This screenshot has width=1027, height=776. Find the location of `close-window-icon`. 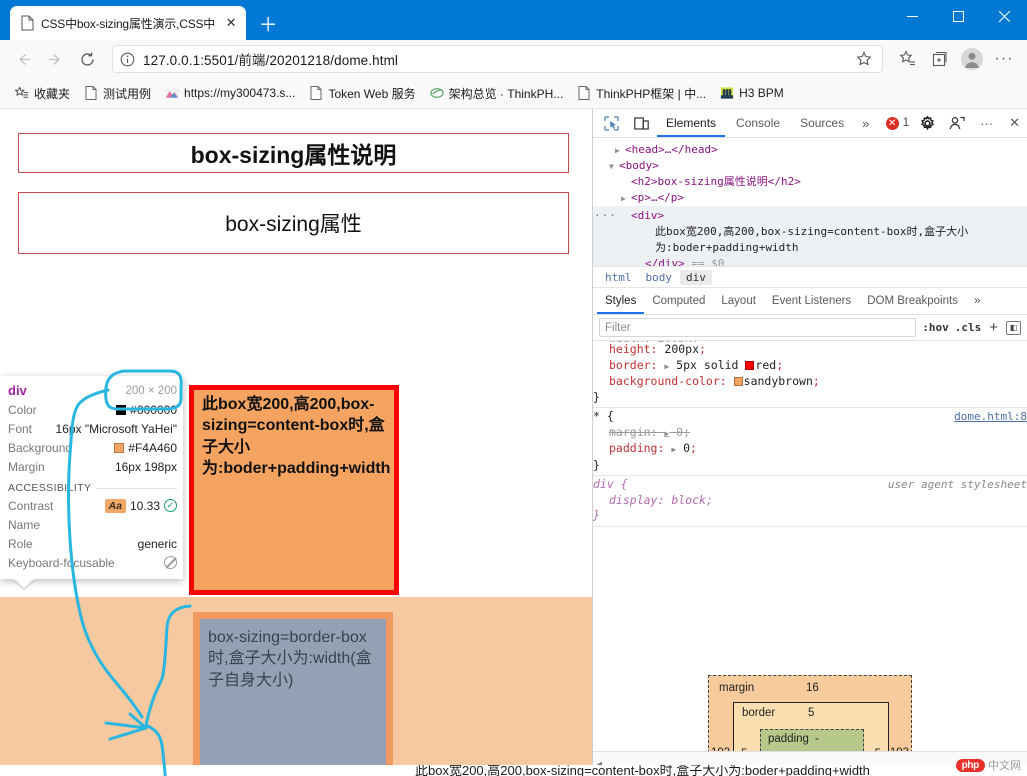

close-window-icon is located at coordinates (1004, 16).